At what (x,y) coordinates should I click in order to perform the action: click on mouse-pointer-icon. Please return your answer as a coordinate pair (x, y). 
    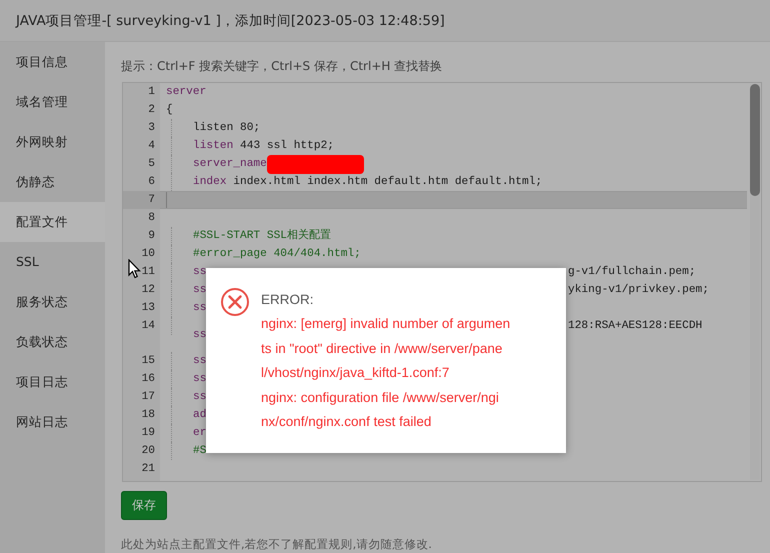
    Looking at the image, I should click on (134, 269).